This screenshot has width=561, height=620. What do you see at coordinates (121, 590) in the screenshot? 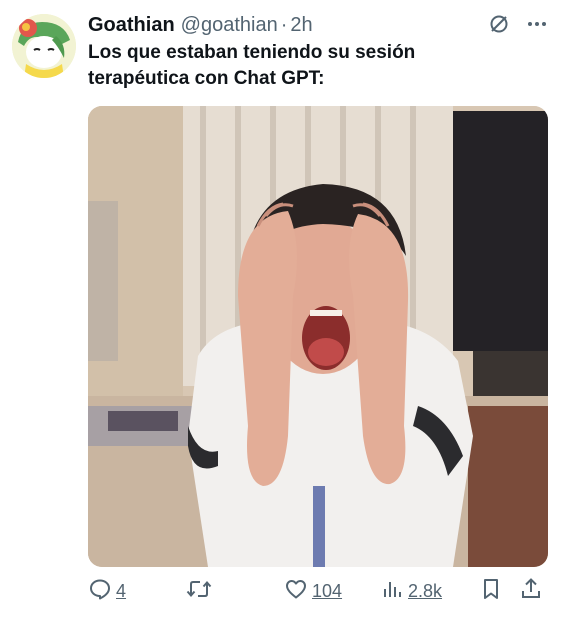
I see `reply-count: 4` at bounding box center [121, 590].